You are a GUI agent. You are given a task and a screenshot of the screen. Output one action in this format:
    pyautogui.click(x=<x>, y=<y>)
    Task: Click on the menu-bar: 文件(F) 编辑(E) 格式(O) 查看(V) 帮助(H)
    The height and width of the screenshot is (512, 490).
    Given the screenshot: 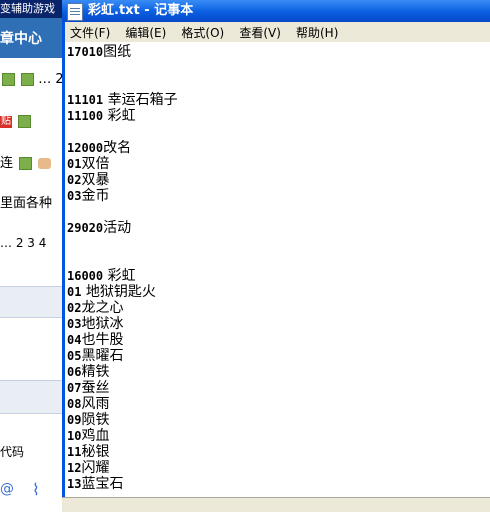 What is the action you would take?
    pyautogui.click(x=277, y=32)
    